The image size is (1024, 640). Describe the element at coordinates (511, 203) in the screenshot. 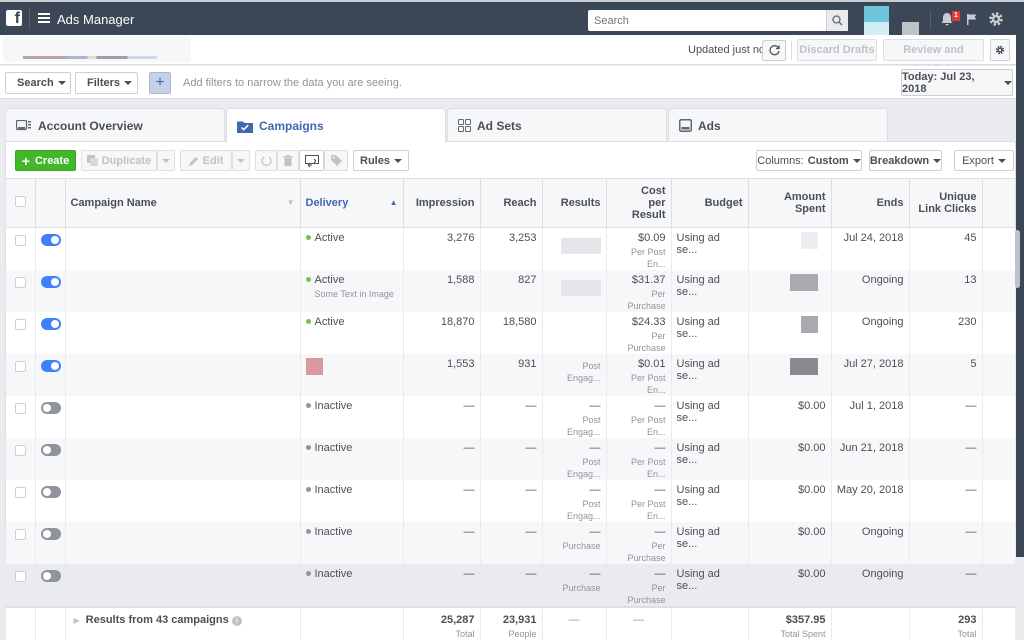

I see `header-reach: Reach` at that location.